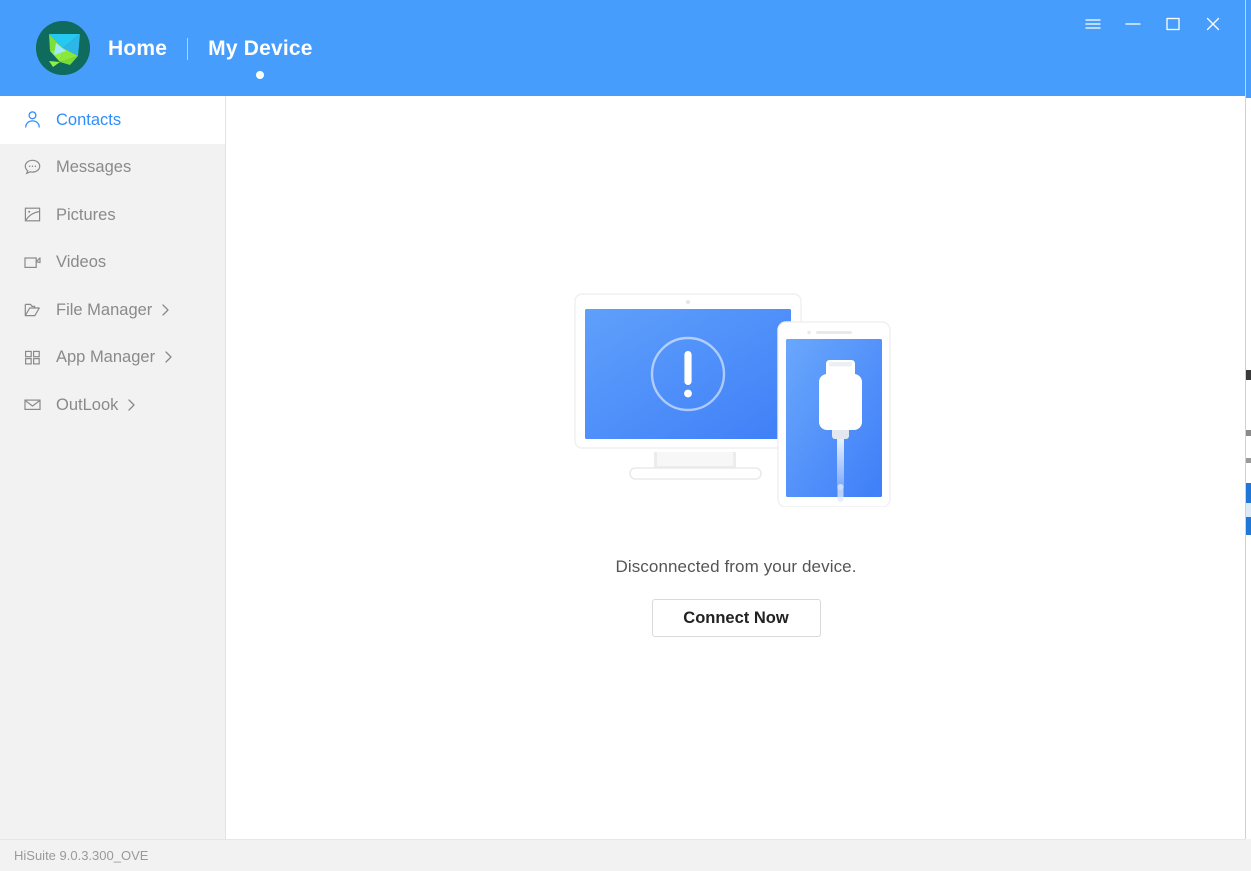 The image size is (1251, 871). Describe the element at coordinates (32, 215) in the screenshot. I see `image-icon` at that location.